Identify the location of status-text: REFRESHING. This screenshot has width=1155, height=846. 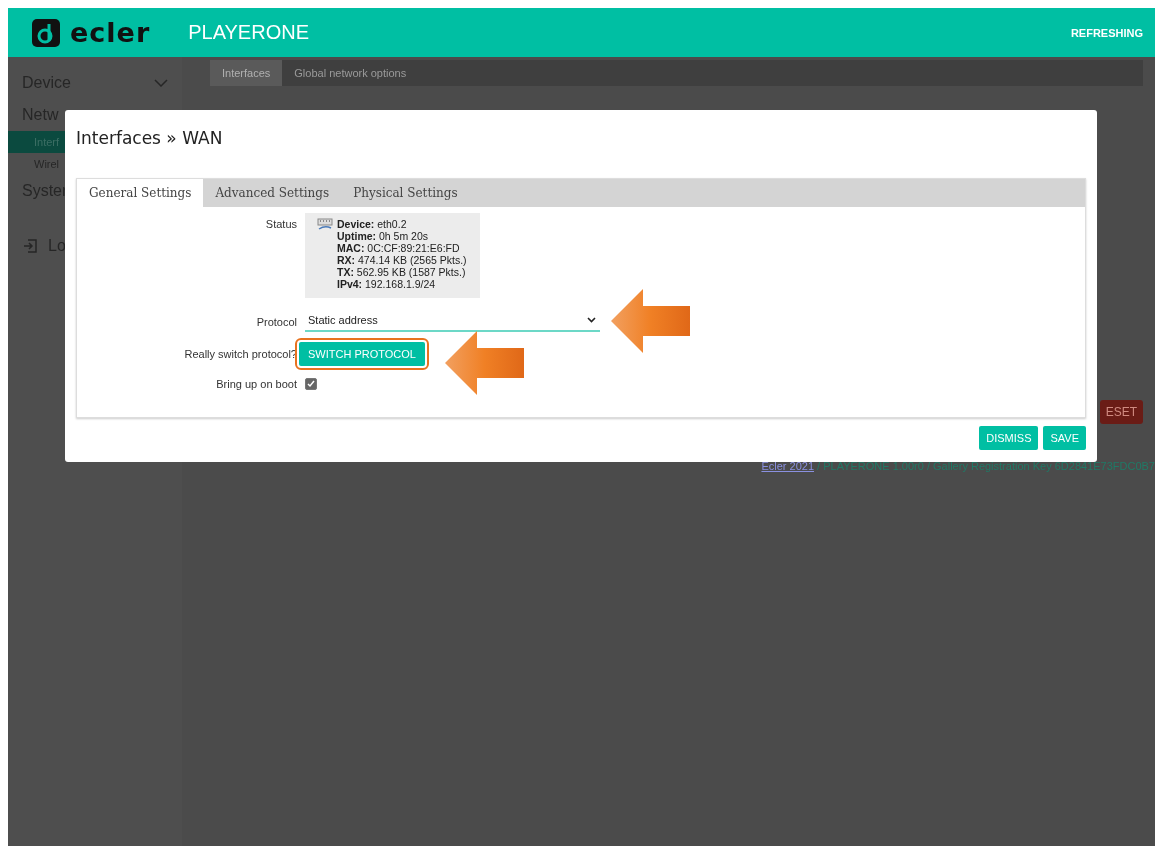
(1106, 32).